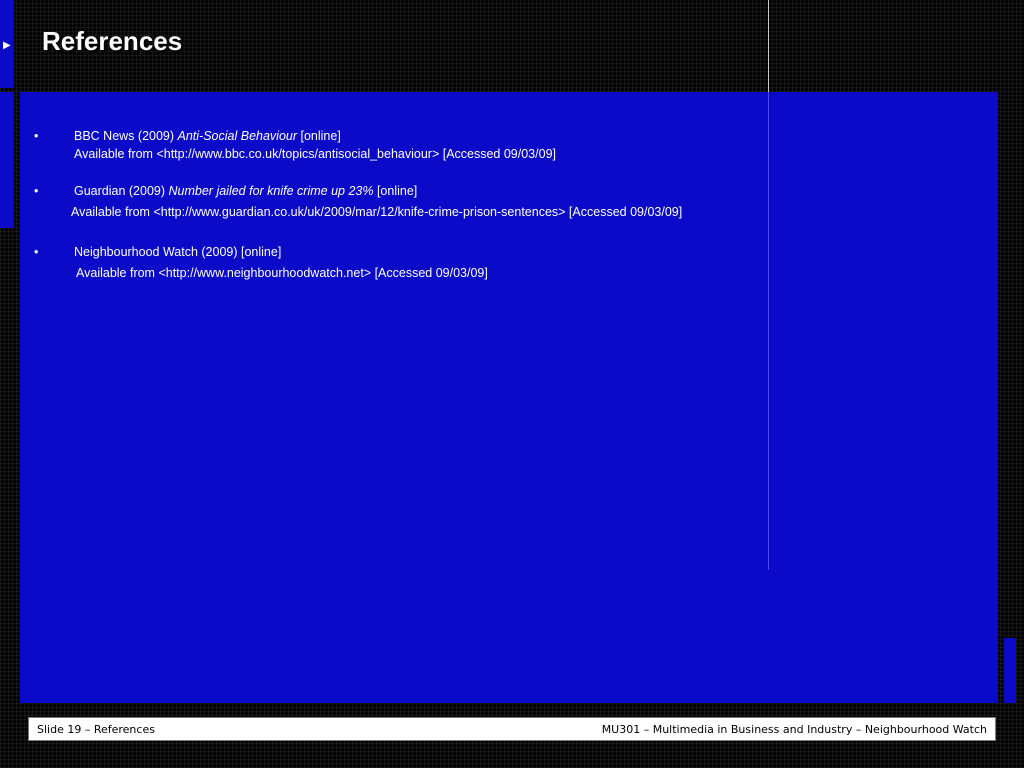  What do you see at coordinates (96, 729) in the screenshot?
I see `footer-slide-label: Slide 19 – References` at bounding box center [96, 729].